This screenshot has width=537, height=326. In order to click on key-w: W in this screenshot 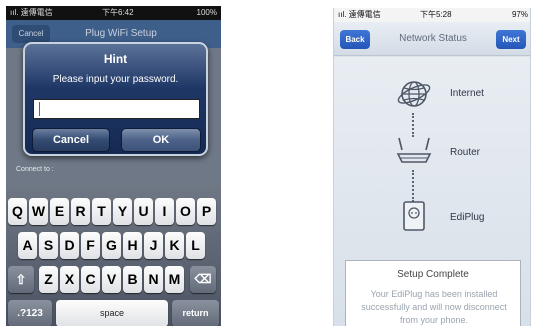, I will do `click(38, 211)`.